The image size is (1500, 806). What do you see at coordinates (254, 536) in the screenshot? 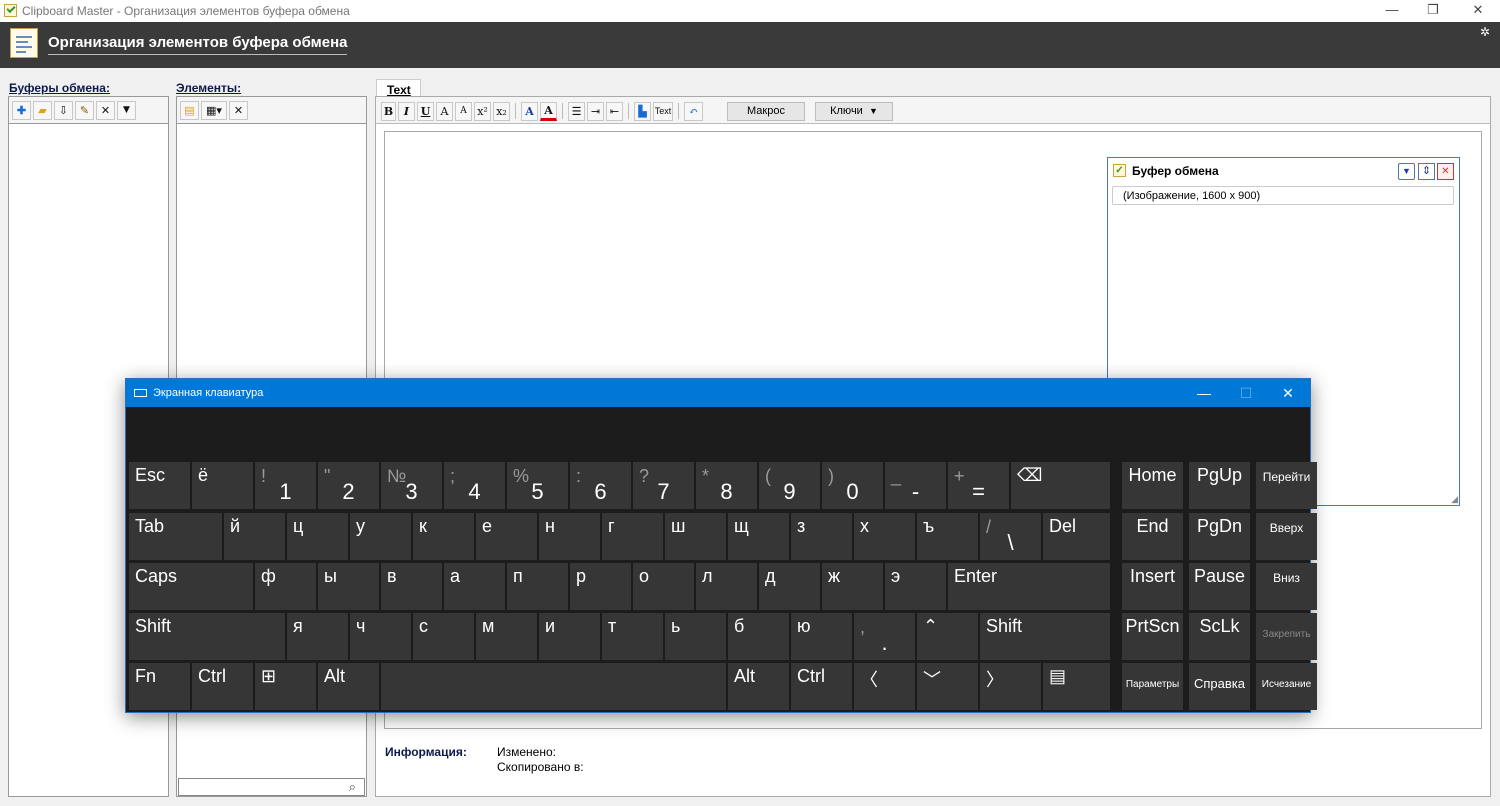
I see `key-й: й` at bounding box center [254, 536].